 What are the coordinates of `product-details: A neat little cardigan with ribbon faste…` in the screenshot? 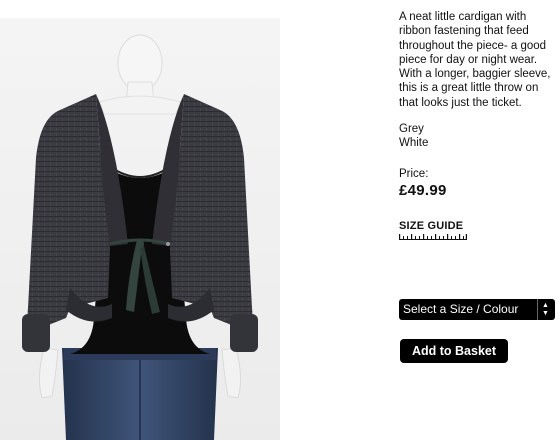 It's located at (477, 125).